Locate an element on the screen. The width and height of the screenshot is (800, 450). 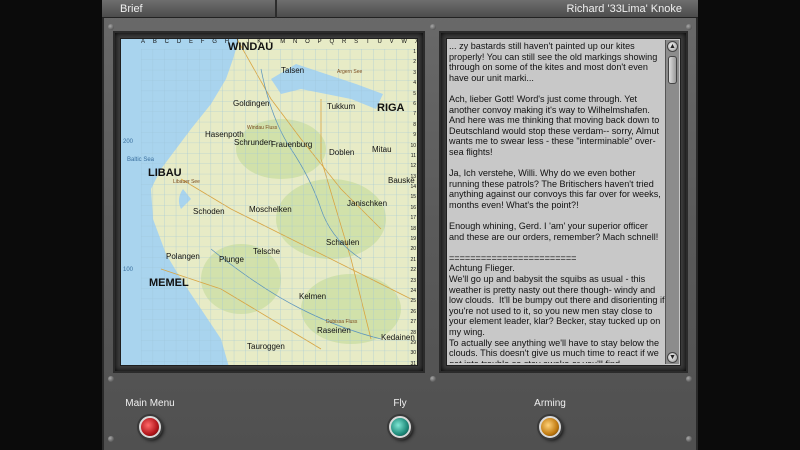
map-label-mitau: Mitau is located at coordinates (382, 149).